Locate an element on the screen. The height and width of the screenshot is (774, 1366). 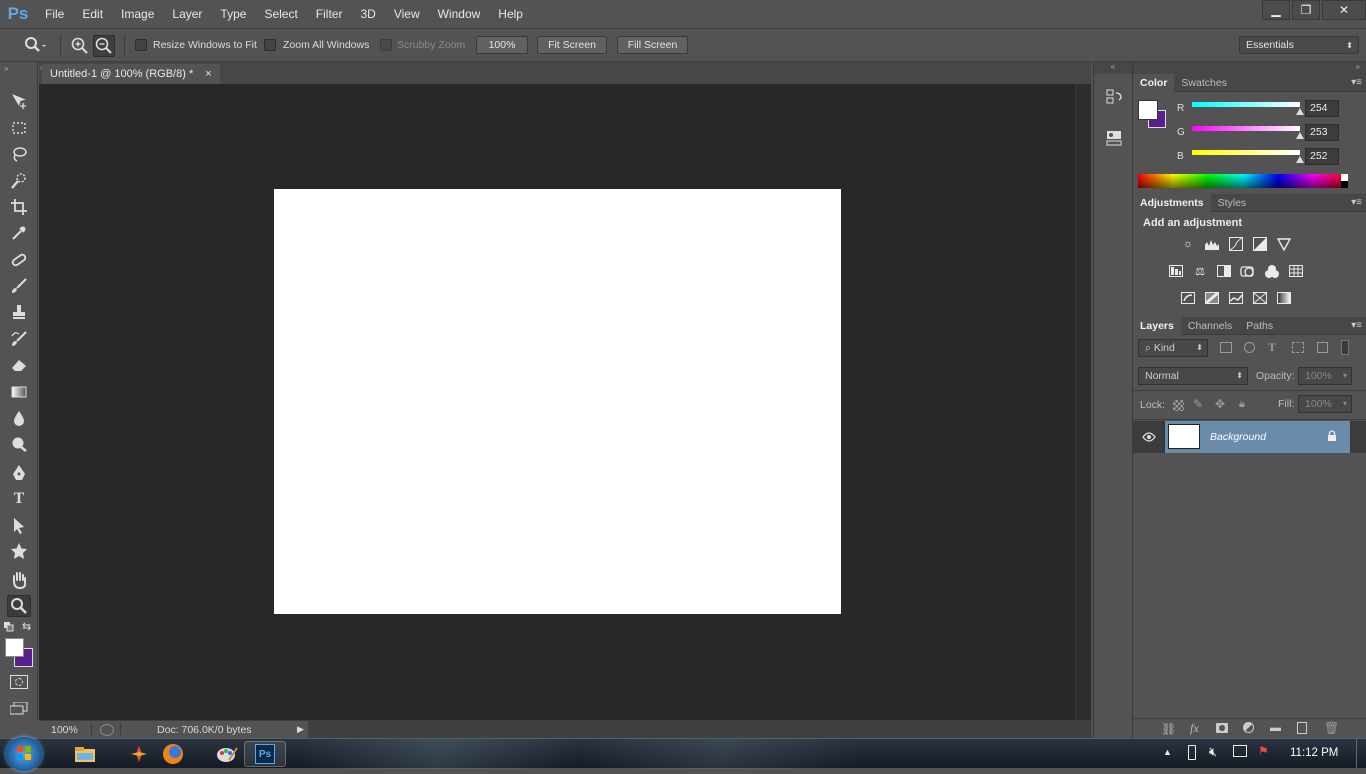
resize-windows-checkbox is located at coordinates (141, 45).